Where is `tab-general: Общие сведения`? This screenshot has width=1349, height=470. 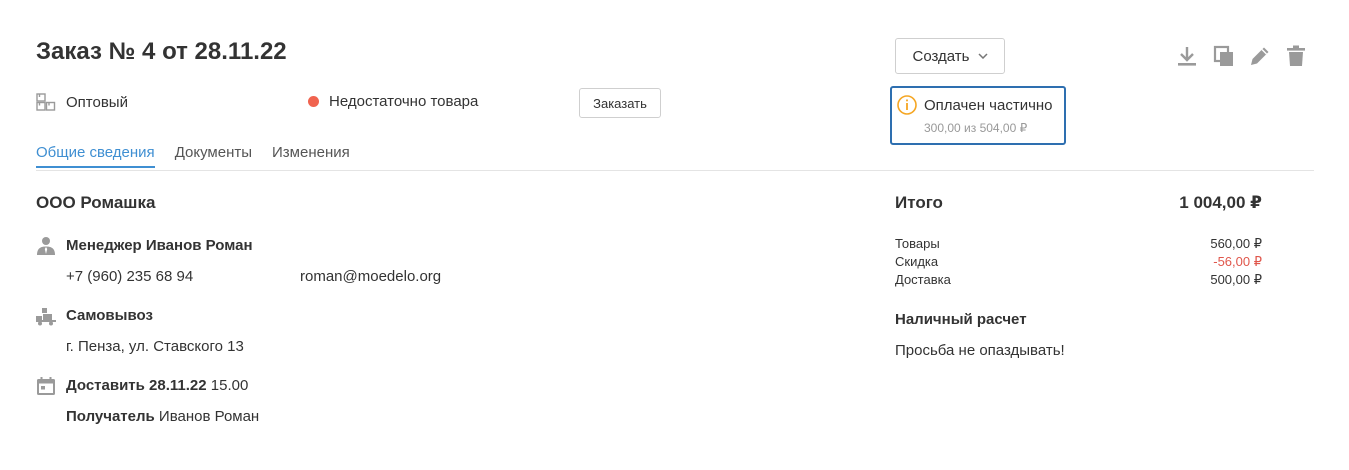 tab-general: Общие сведения is located at coordinates (95, 156).